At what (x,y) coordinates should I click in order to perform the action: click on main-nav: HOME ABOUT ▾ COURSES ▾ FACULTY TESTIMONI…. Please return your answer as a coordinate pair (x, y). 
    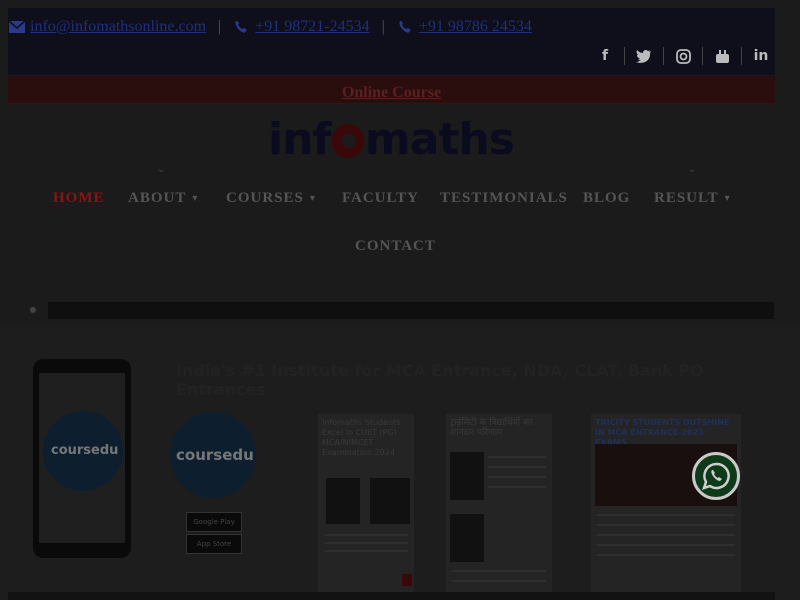
    Looking at the image, I should click on (400, 202).